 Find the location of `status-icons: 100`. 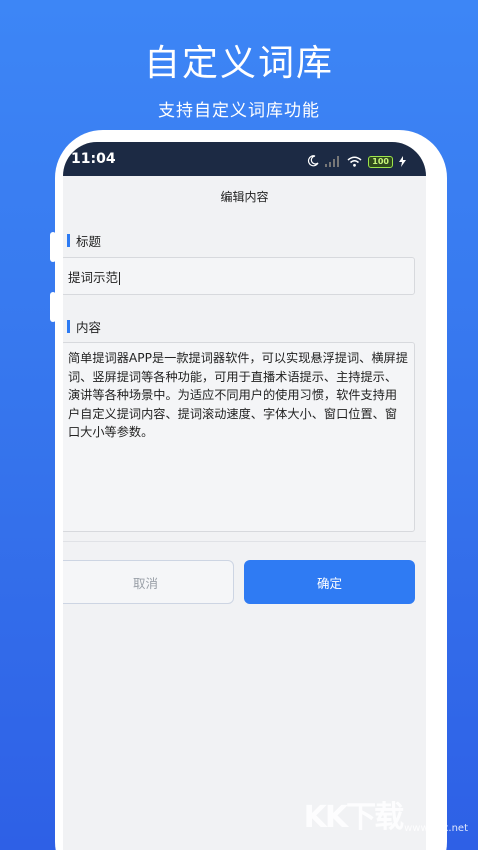

status-icons: 100 is located at coordinates (356, 161).